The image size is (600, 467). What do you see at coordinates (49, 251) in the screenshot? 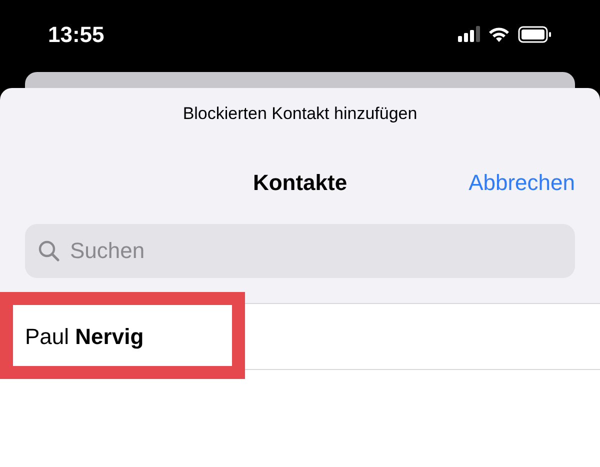
I see `search-icon` at bounding box center [49, 251].